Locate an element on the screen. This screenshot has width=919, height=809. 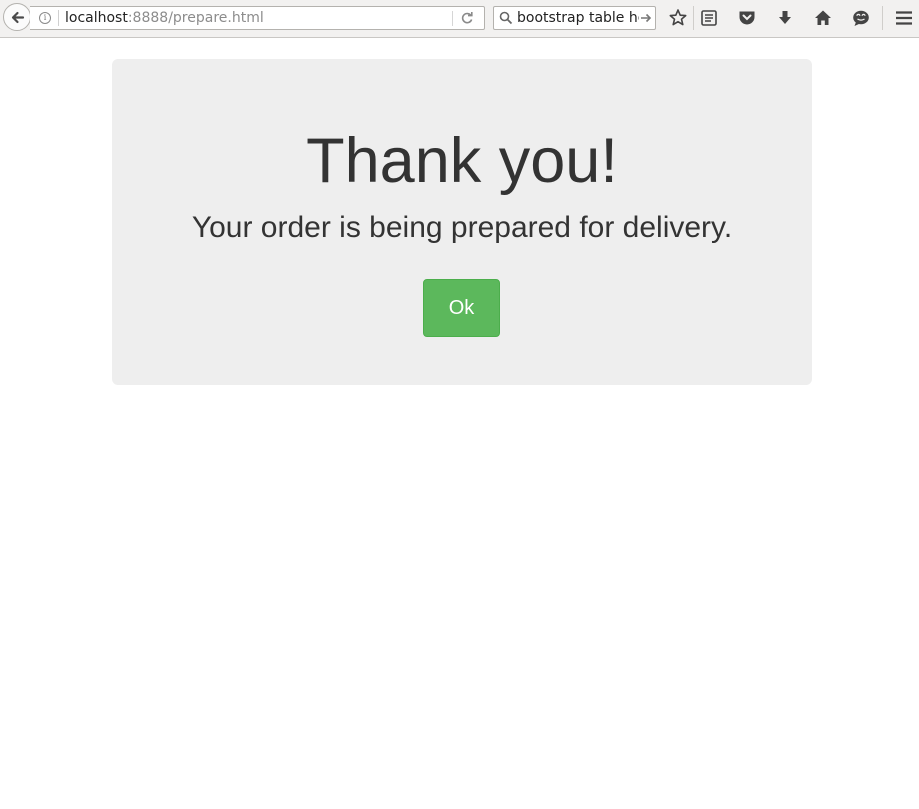
url-path: :8888/prepare.html is located at coordinates (195, 18).